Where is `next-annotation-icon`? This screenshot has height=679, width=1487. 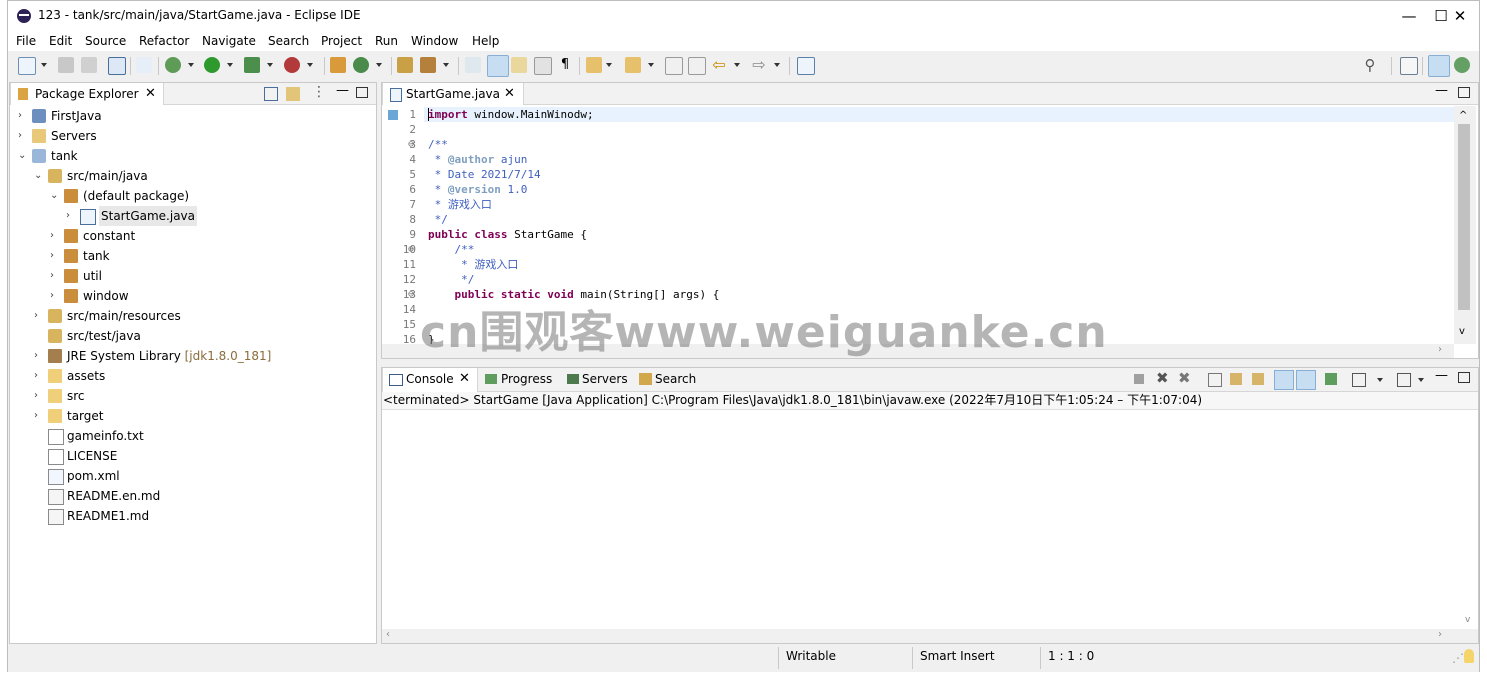
next-annotation-icon is located at coordinates (594, 65).